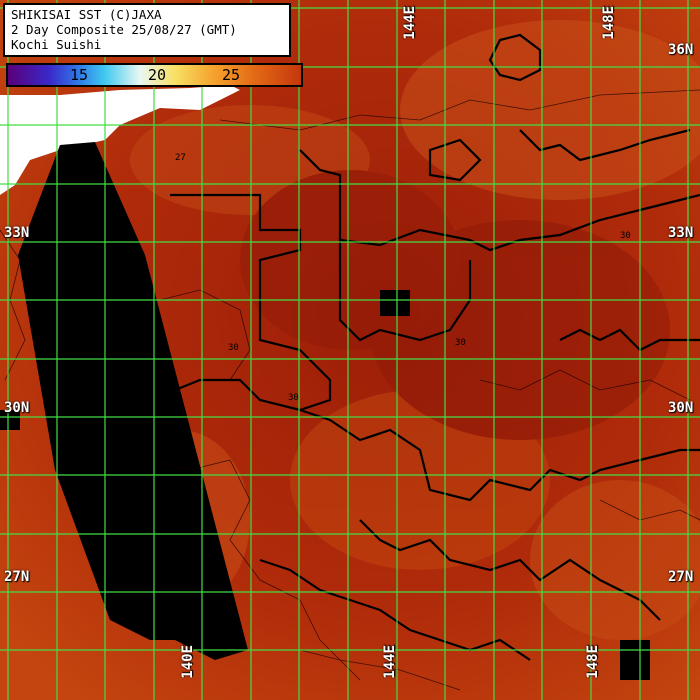 Image resolution: width=700 pixels, height=700 pixels. I want to click on header-source: Kochi Suishi, so click(56, 44).